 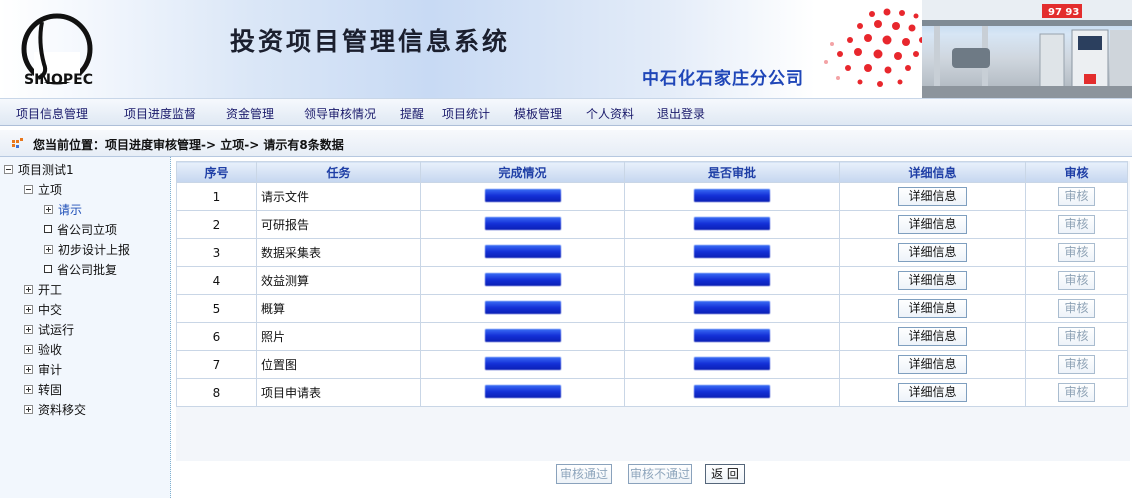 I want to click on tree-node-acceptance: 验收, so click(x=43, y=349).